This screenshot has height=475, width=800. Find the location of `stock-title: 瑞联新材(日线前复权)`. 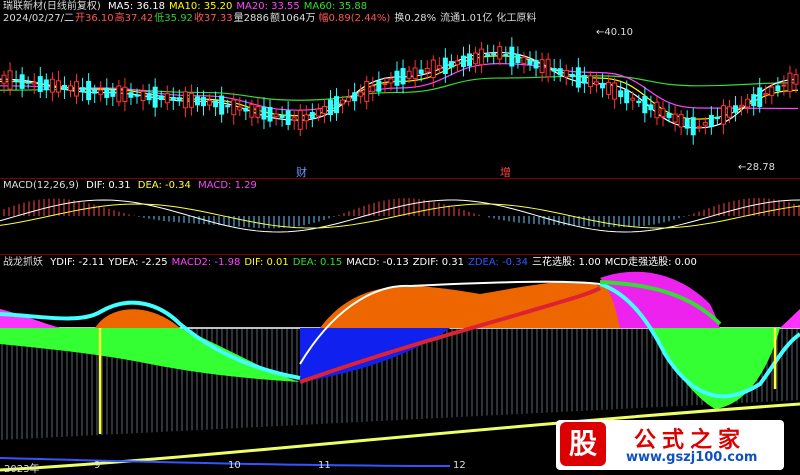

stock-title: 瑞联新材(日线前复权) is located at coordinates (52, 6).